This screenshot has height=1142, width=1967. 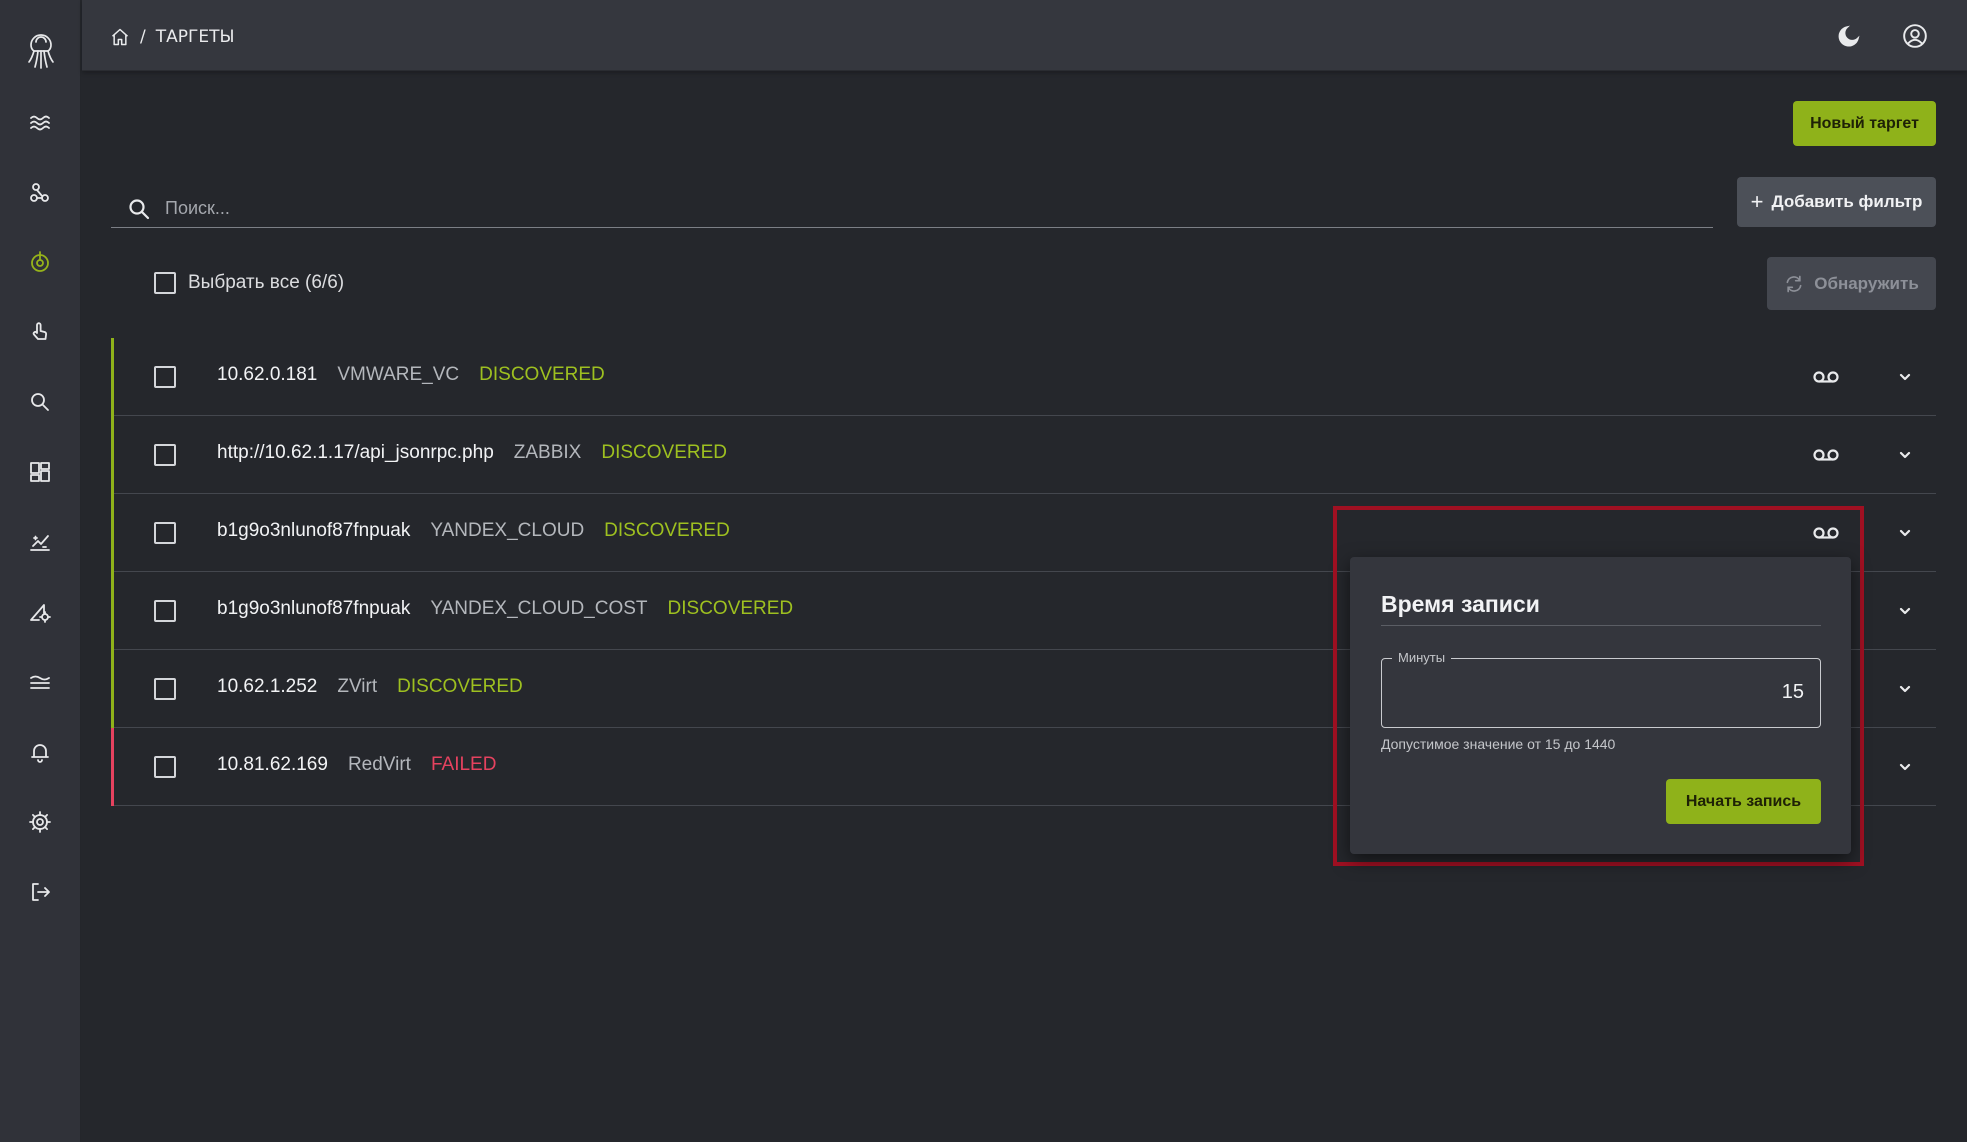 I want to click on target-row: 10.62.0.181 VMWARE_VC DISCOVERED, so click(x=1023, y=377).